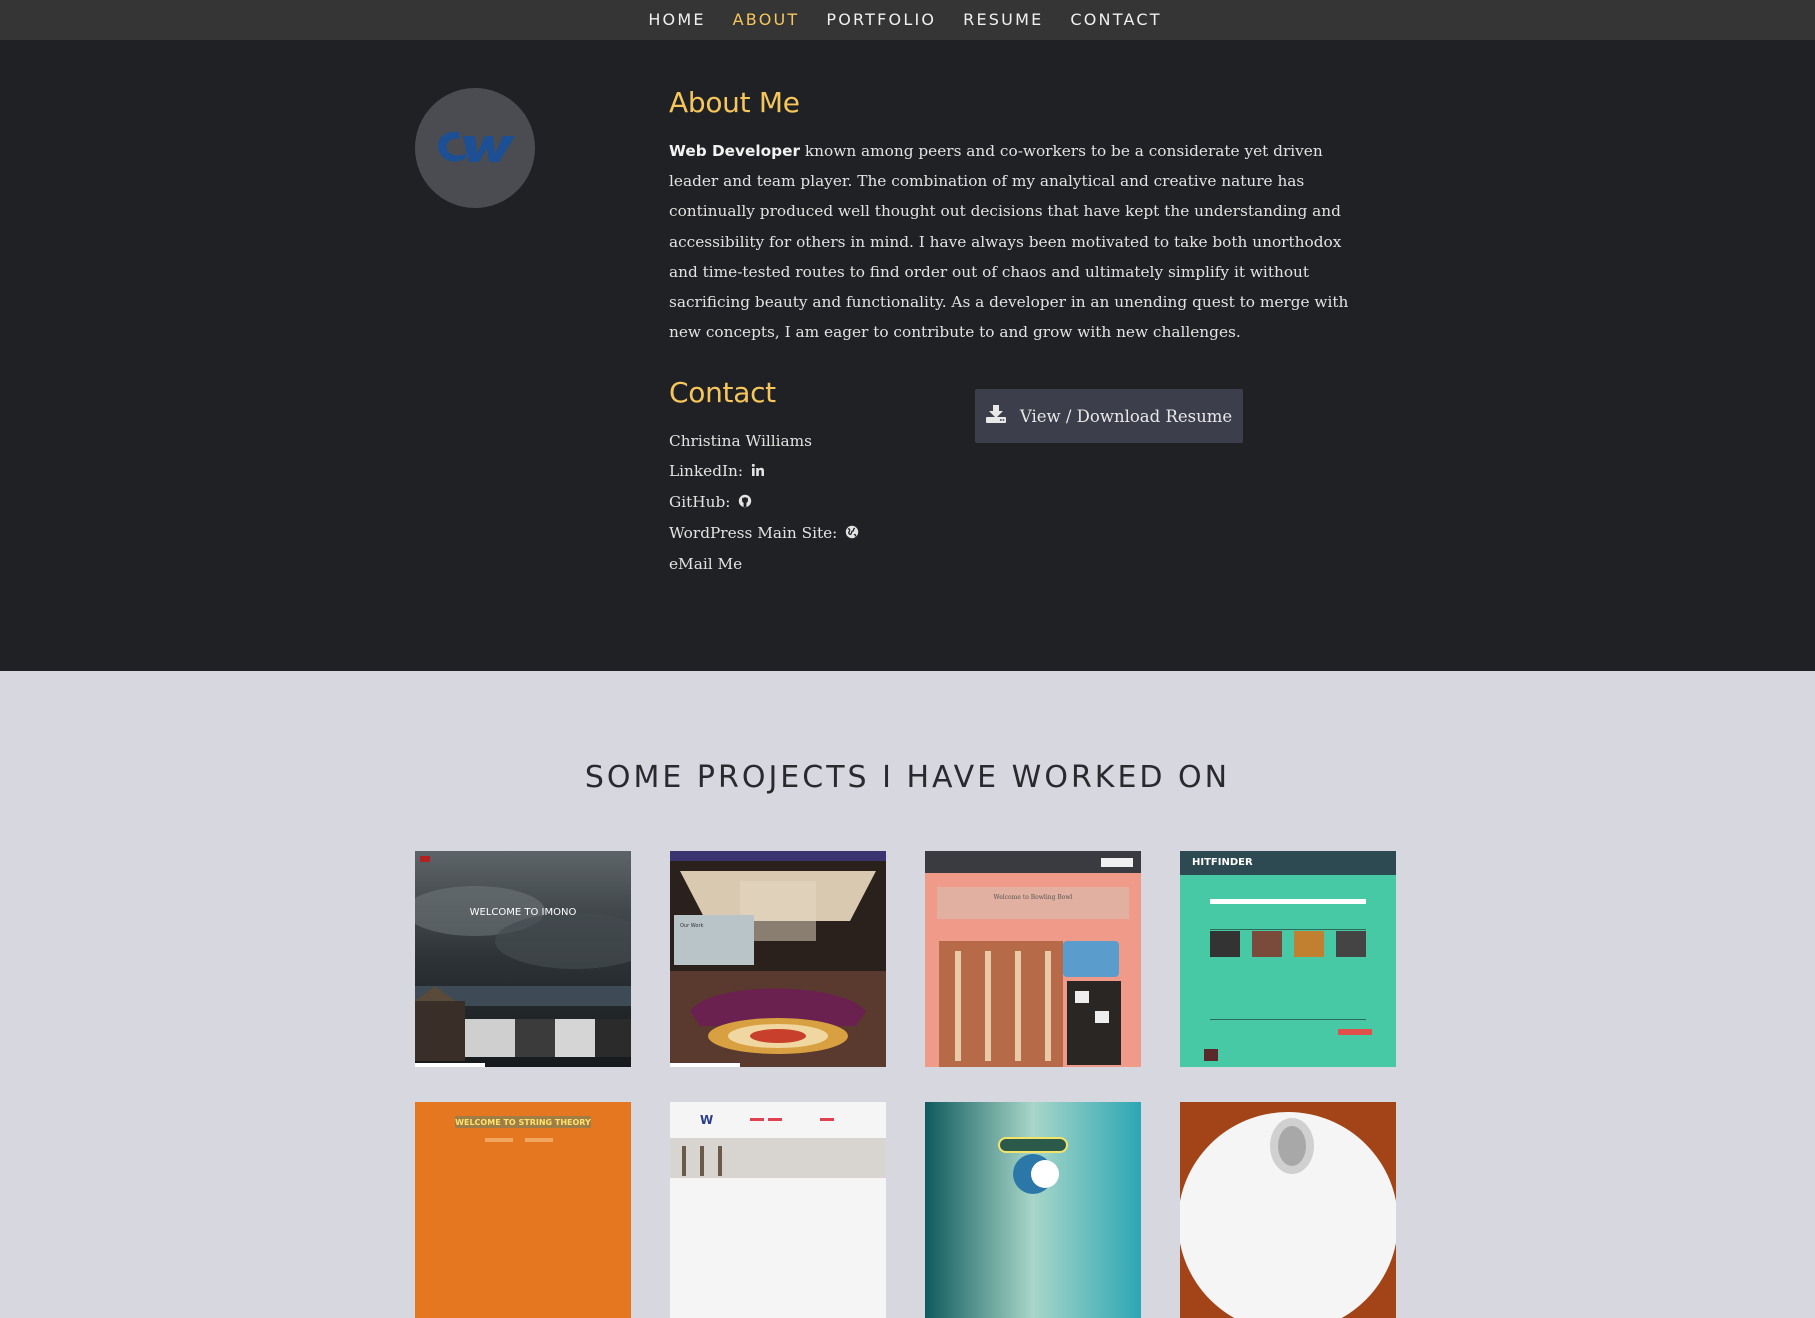  I want to click on contact-name: Christina Williams, so click(740, 441).